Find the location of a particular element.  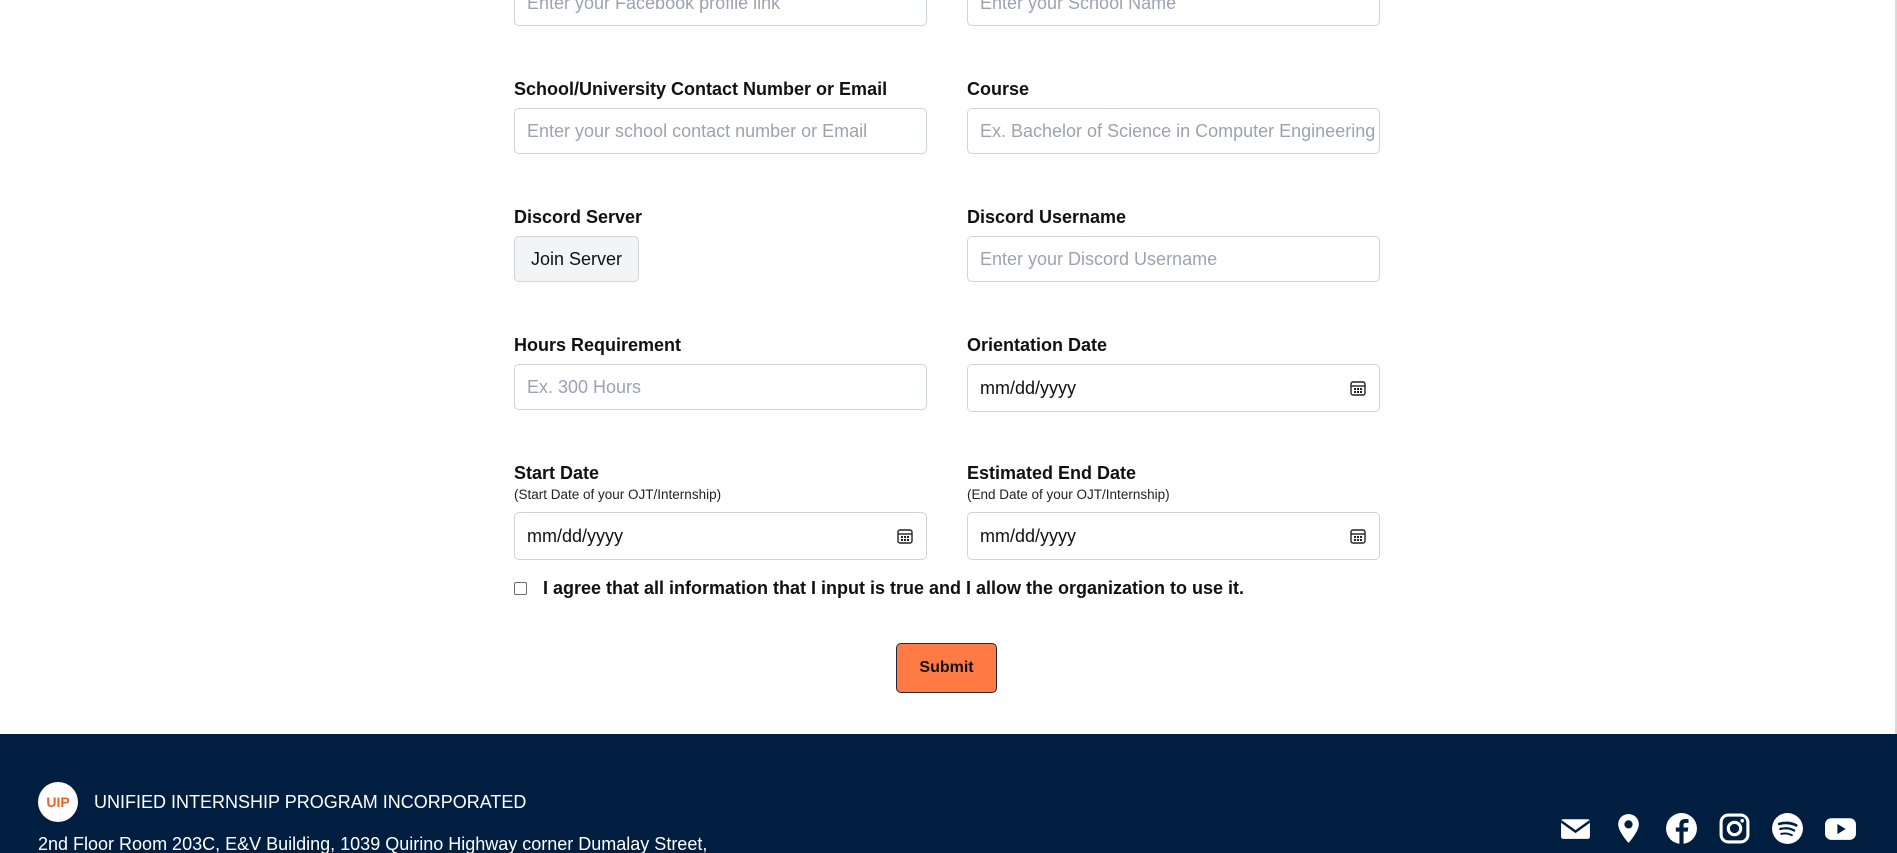

facebook-field-wrapper: Enter your Facebook profile link is located at coordinates (720, 13).